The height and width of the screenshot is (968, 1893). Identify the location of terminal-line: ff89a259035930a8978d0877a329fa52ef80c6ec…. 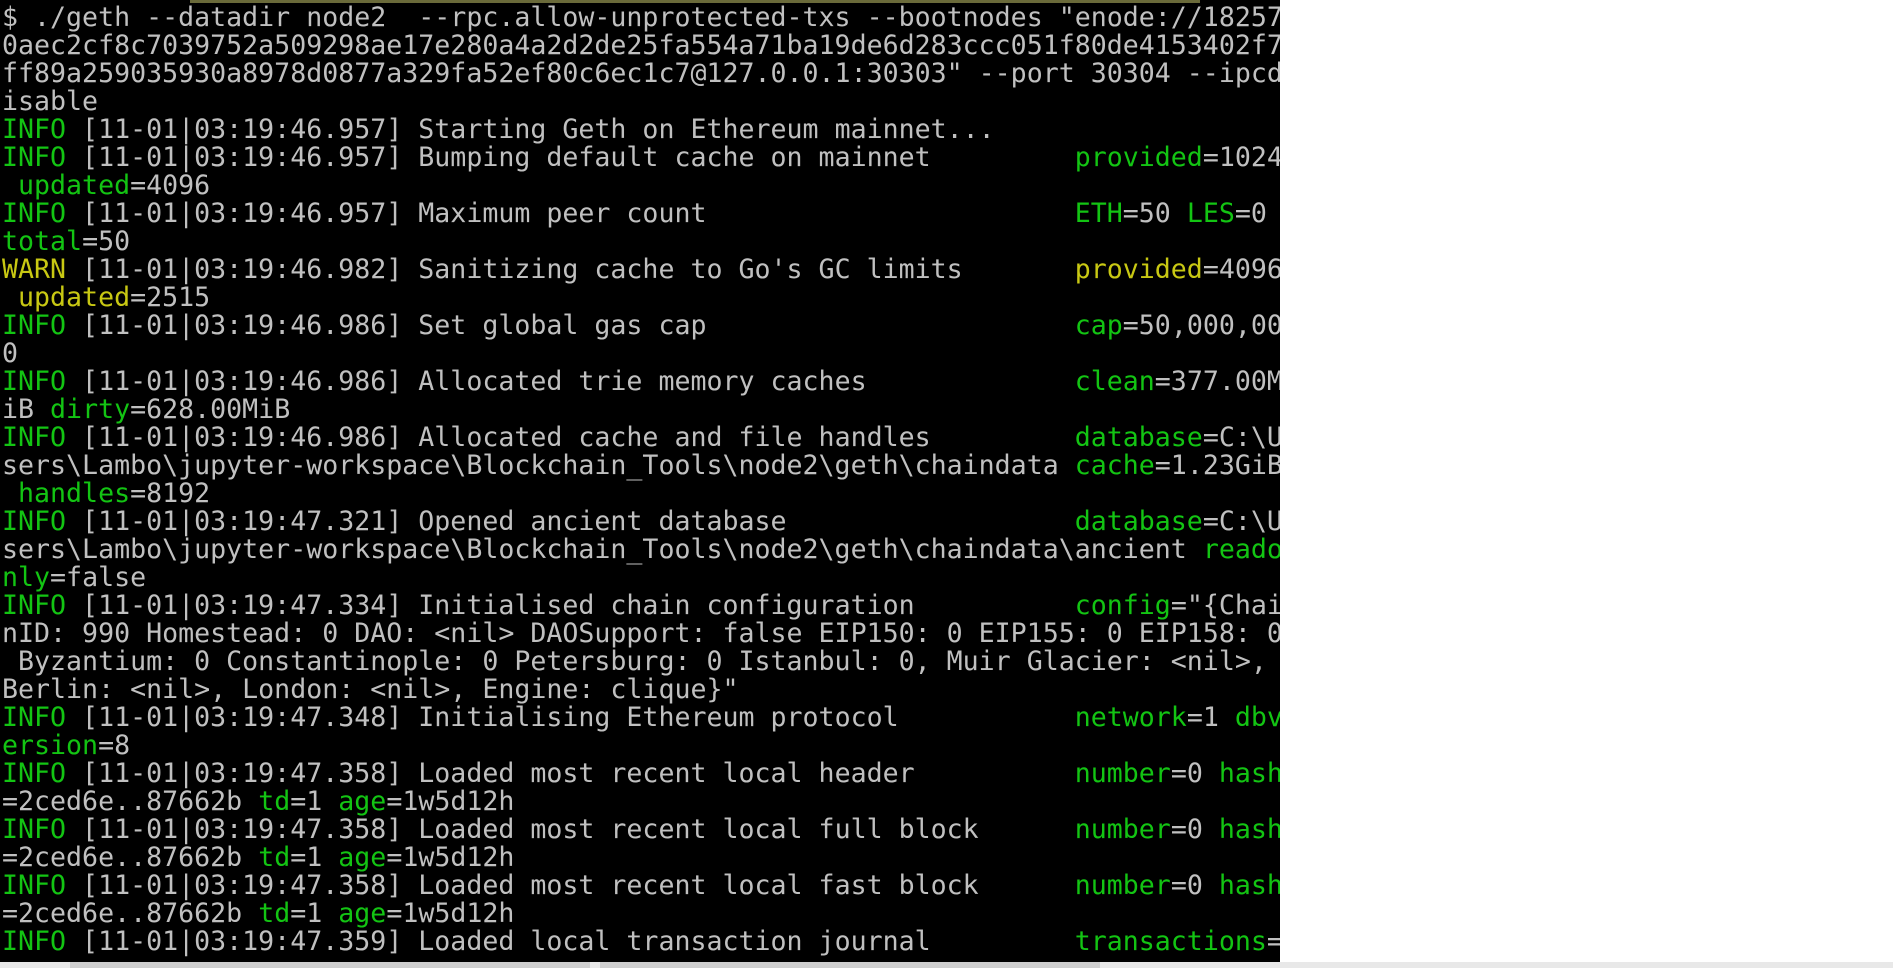
(641, 74).